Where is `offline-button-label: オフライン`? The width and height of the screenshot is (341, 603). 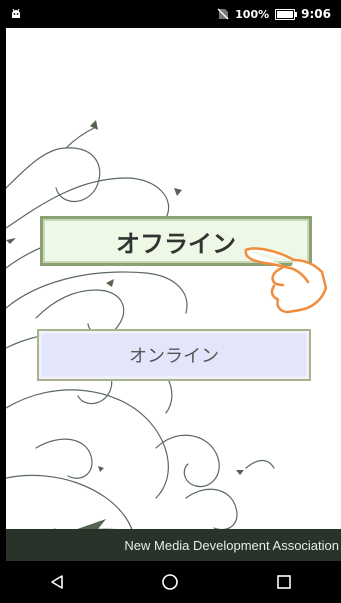
offline-button-label: オフライン is located at coordinates (176, 243).